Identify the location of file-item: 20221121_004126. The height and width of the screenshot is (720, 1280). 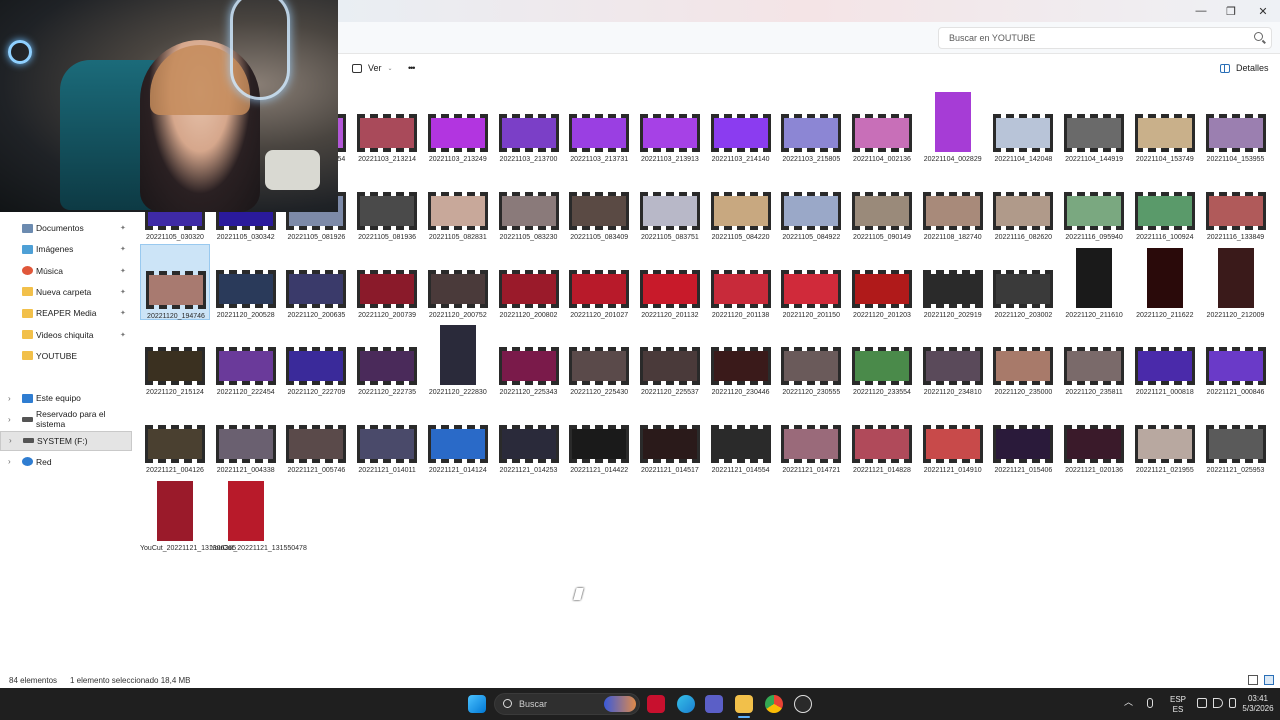
(175, 437).